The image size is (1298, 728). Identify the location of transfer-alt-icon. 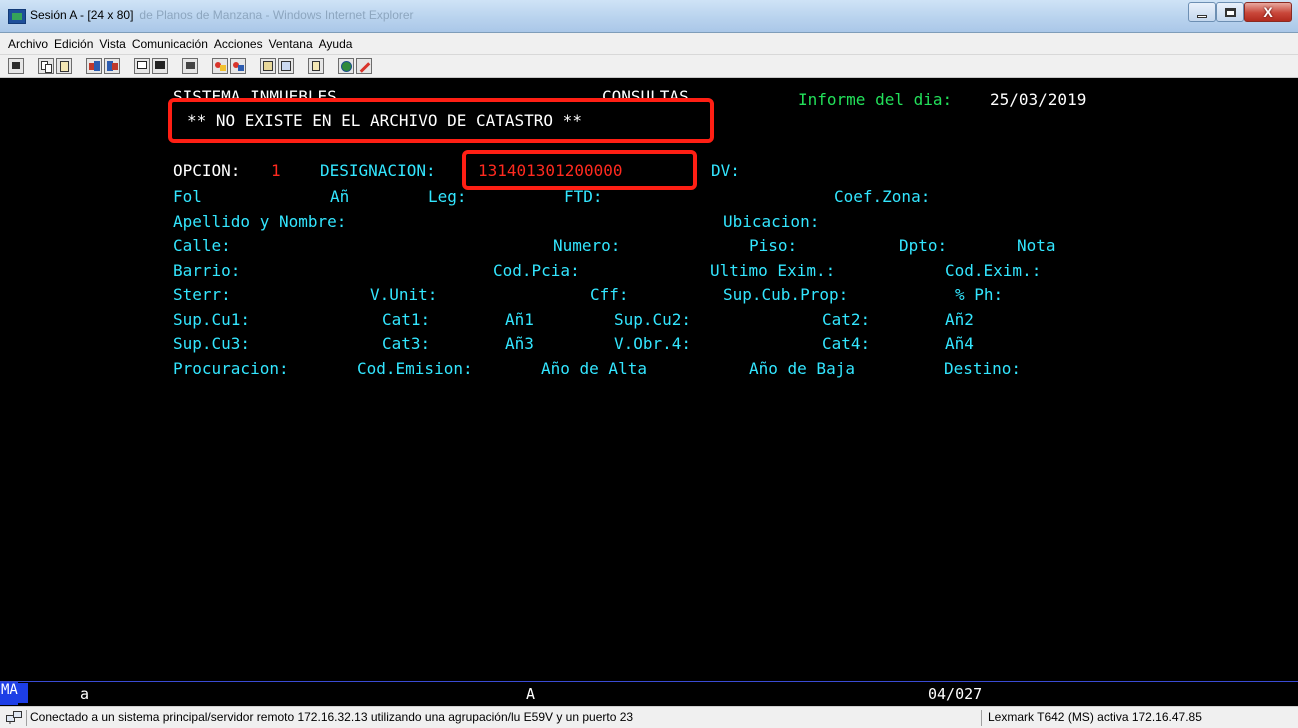
(286, 66).